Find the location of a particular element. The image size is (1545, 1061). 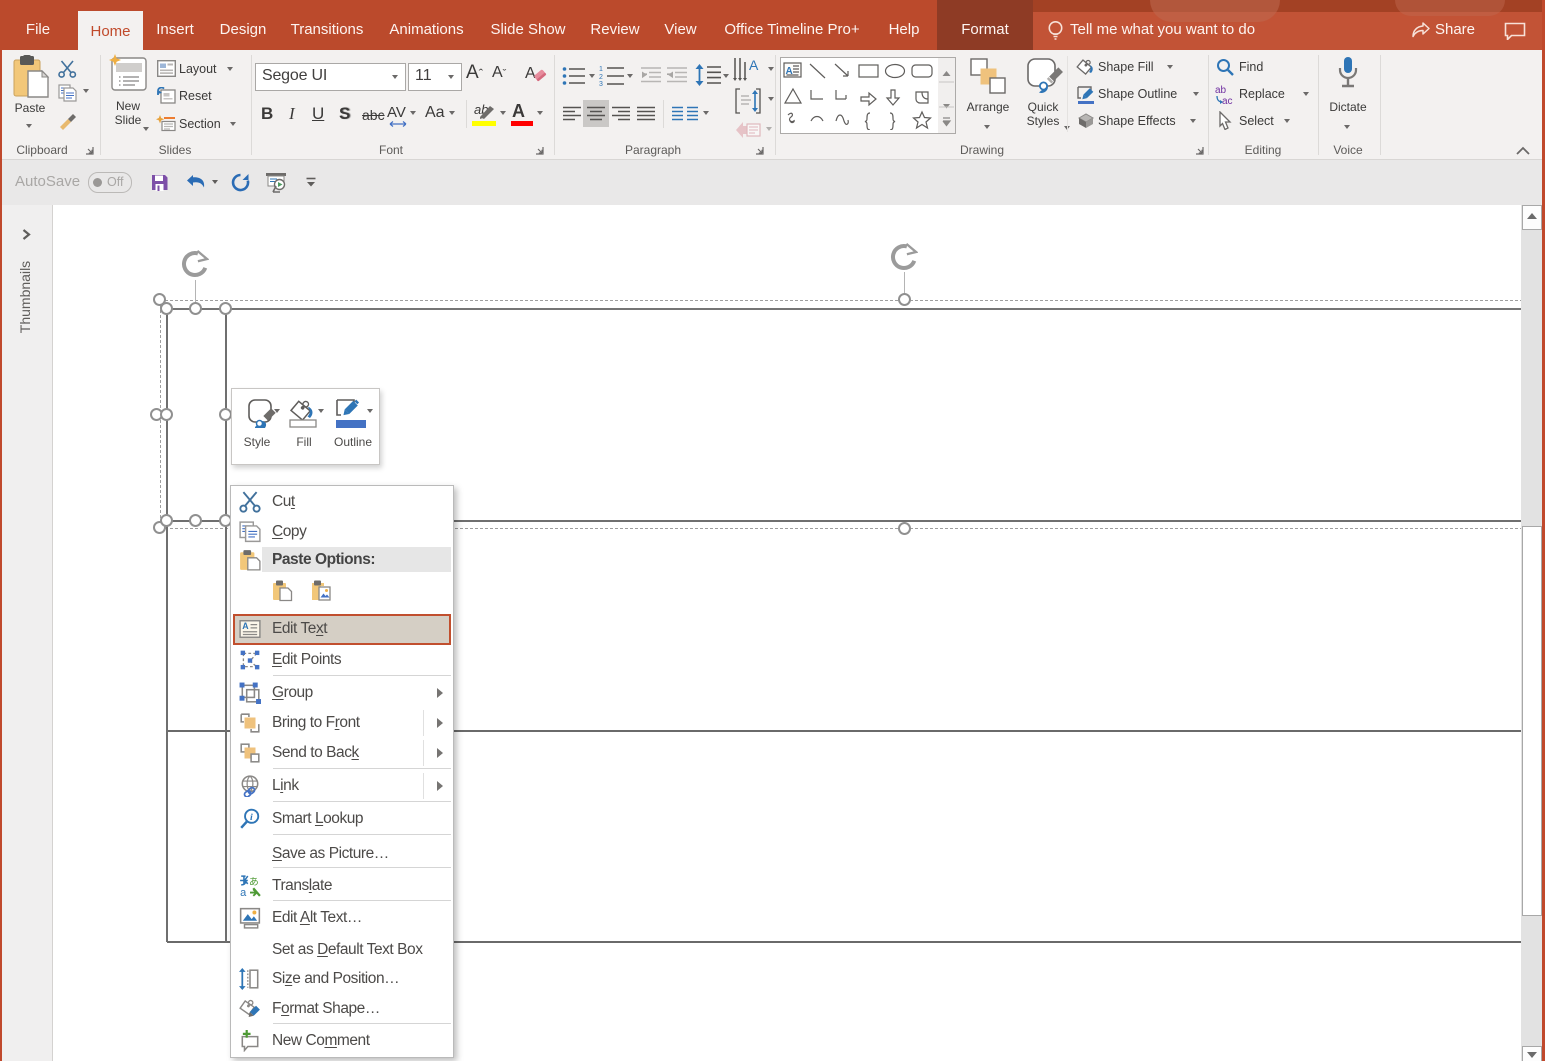

svg-text: あ is located at coordinates (254, 882).